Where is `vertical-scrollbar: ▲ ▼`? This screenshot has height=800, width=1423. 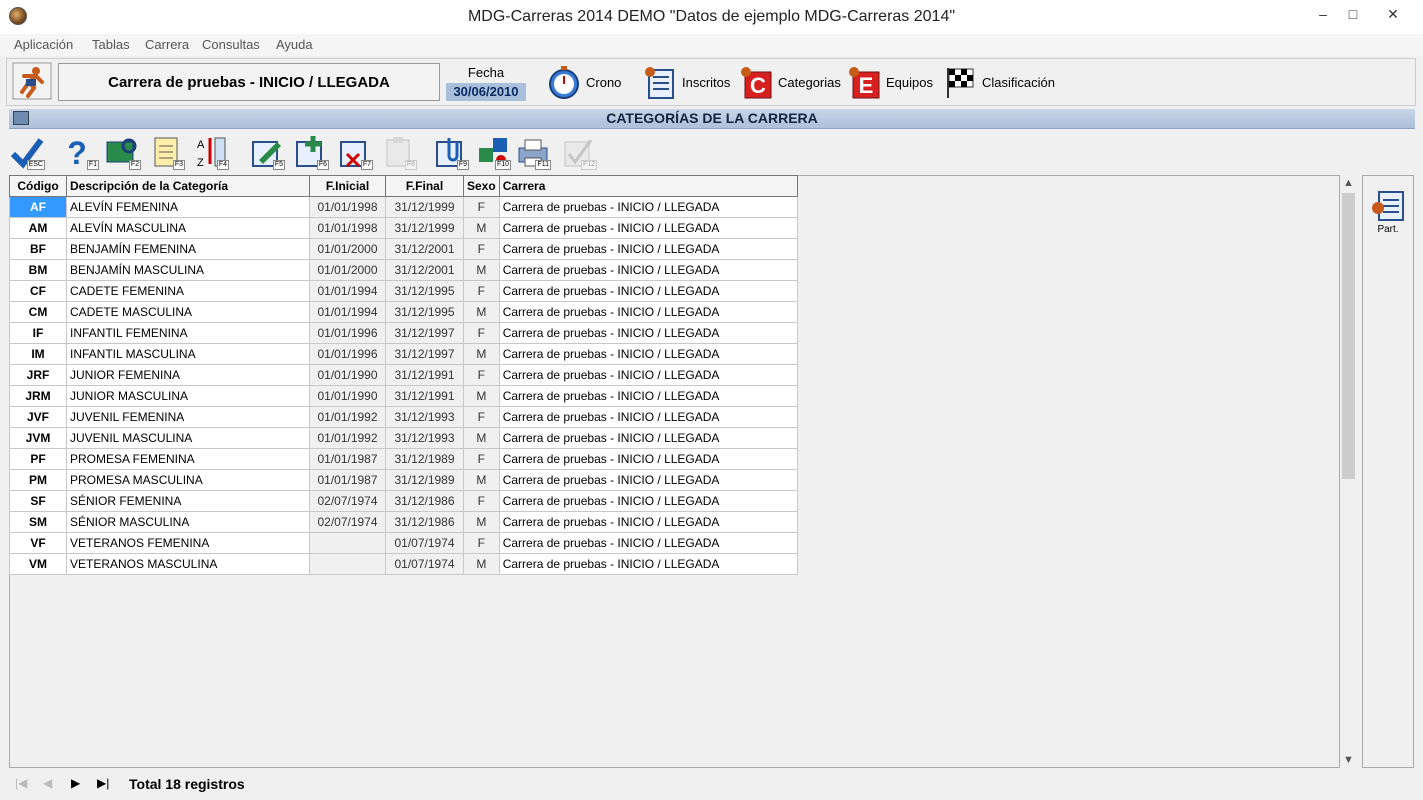 vertical-scrollbar: ▲ ▼ is located at coordinates (1348, 471).